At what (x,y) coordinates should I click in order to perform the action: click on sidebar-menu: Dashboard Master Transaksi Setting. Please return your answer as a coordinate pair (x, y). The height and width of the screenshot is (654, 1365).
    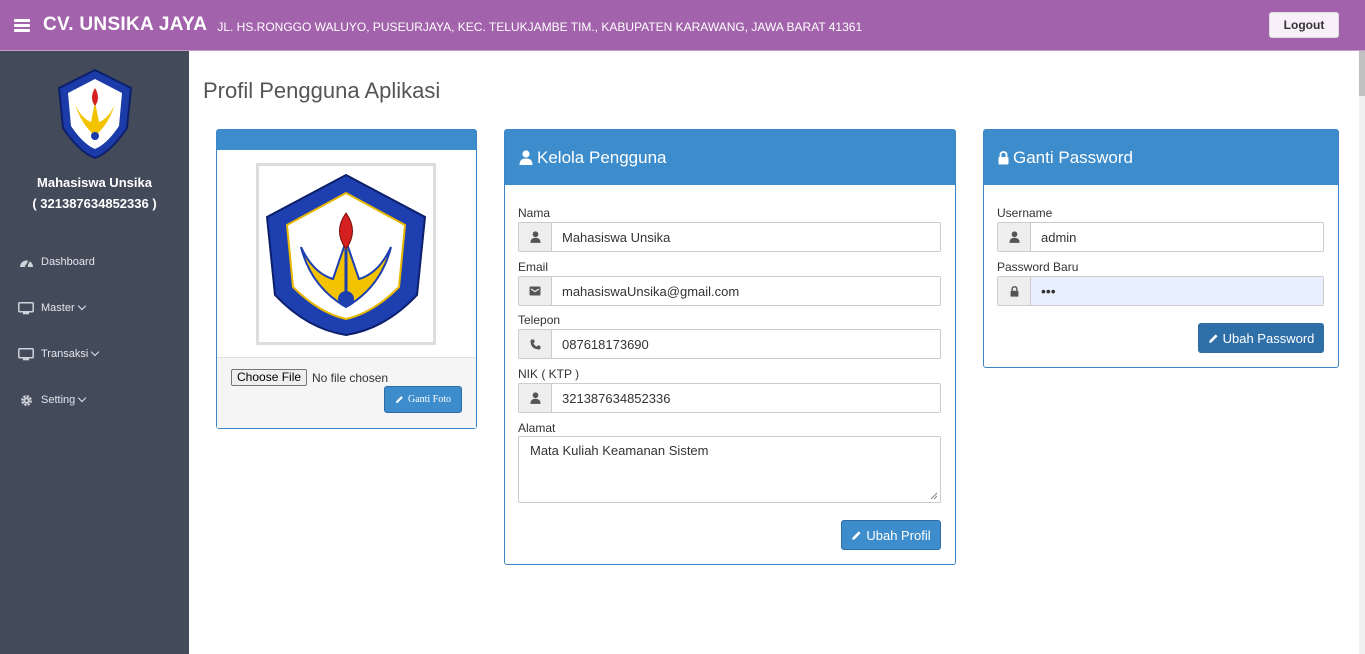
    Looking at the image, I should click on (94, 331).